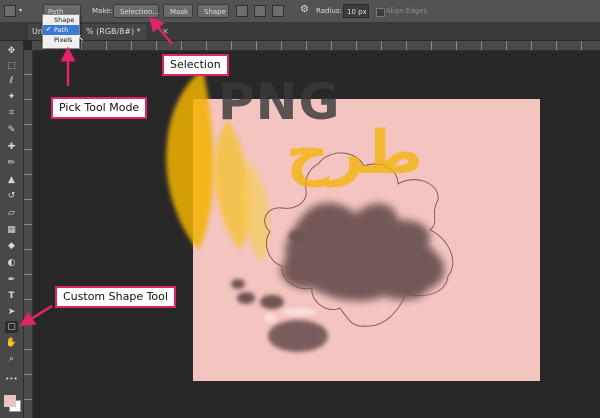 The height and width of the screenshot is (418, 600). I want to click on arrow-custom-shape-tool, so click(36, 315).